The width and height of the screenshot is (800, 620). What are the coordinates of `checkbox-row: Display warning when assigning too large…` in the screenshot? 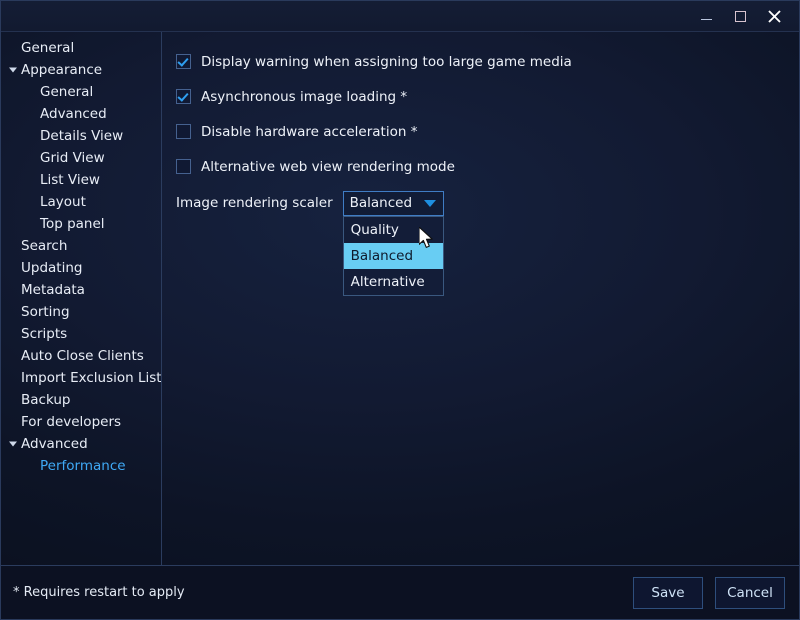 It's located at (487, 61).